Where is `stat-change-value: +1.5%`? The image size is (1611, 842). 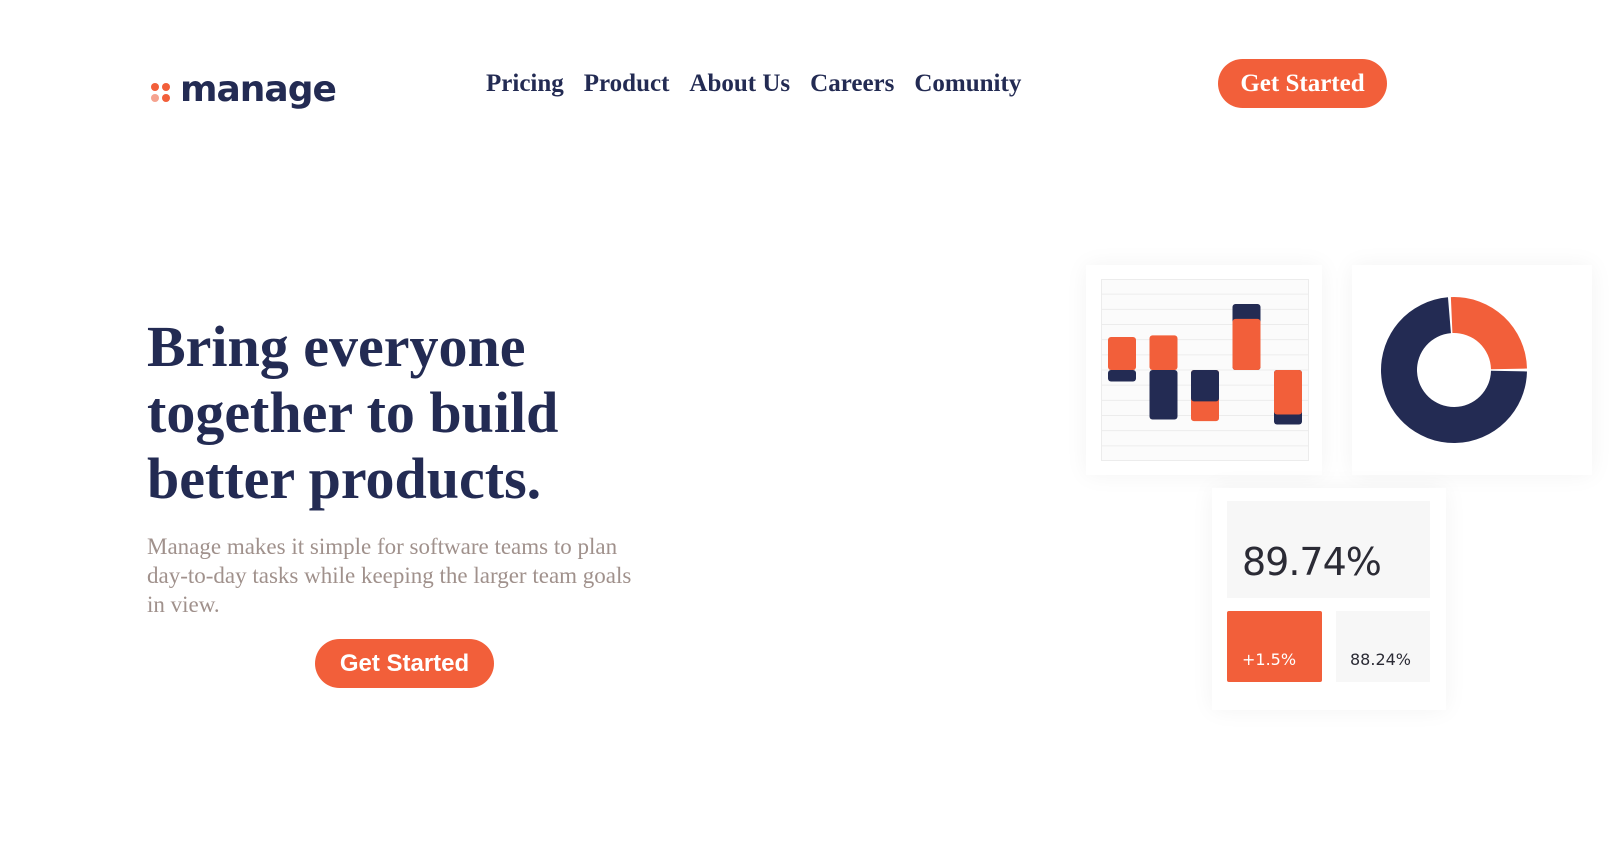
stat-change-value: +1.5% is located at coordinates (1269, 659).